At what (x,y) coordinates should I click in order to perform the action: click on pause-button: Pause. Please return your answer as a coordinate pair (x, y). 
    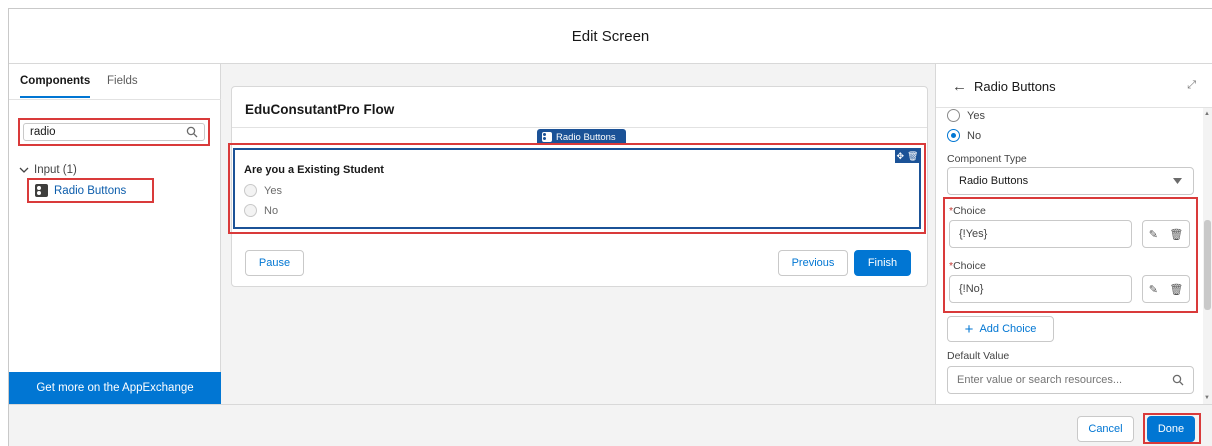
    Looking at the image, I should click on (274, 263).